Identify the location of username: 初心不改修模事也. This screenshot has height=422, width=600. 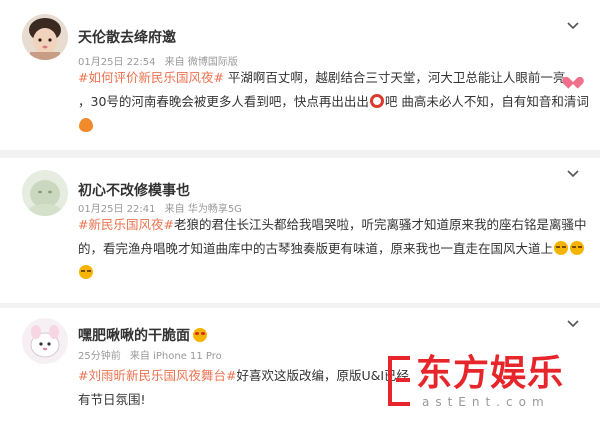
(134, 190).